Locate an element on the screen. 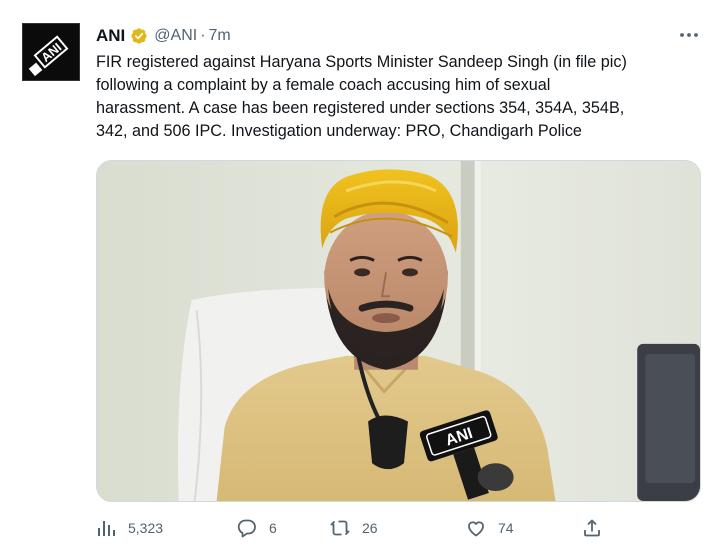 This screenshot has width=712, height=550. tweet-header: ANI @ANI · 7m is located at coordinates (163, 36).